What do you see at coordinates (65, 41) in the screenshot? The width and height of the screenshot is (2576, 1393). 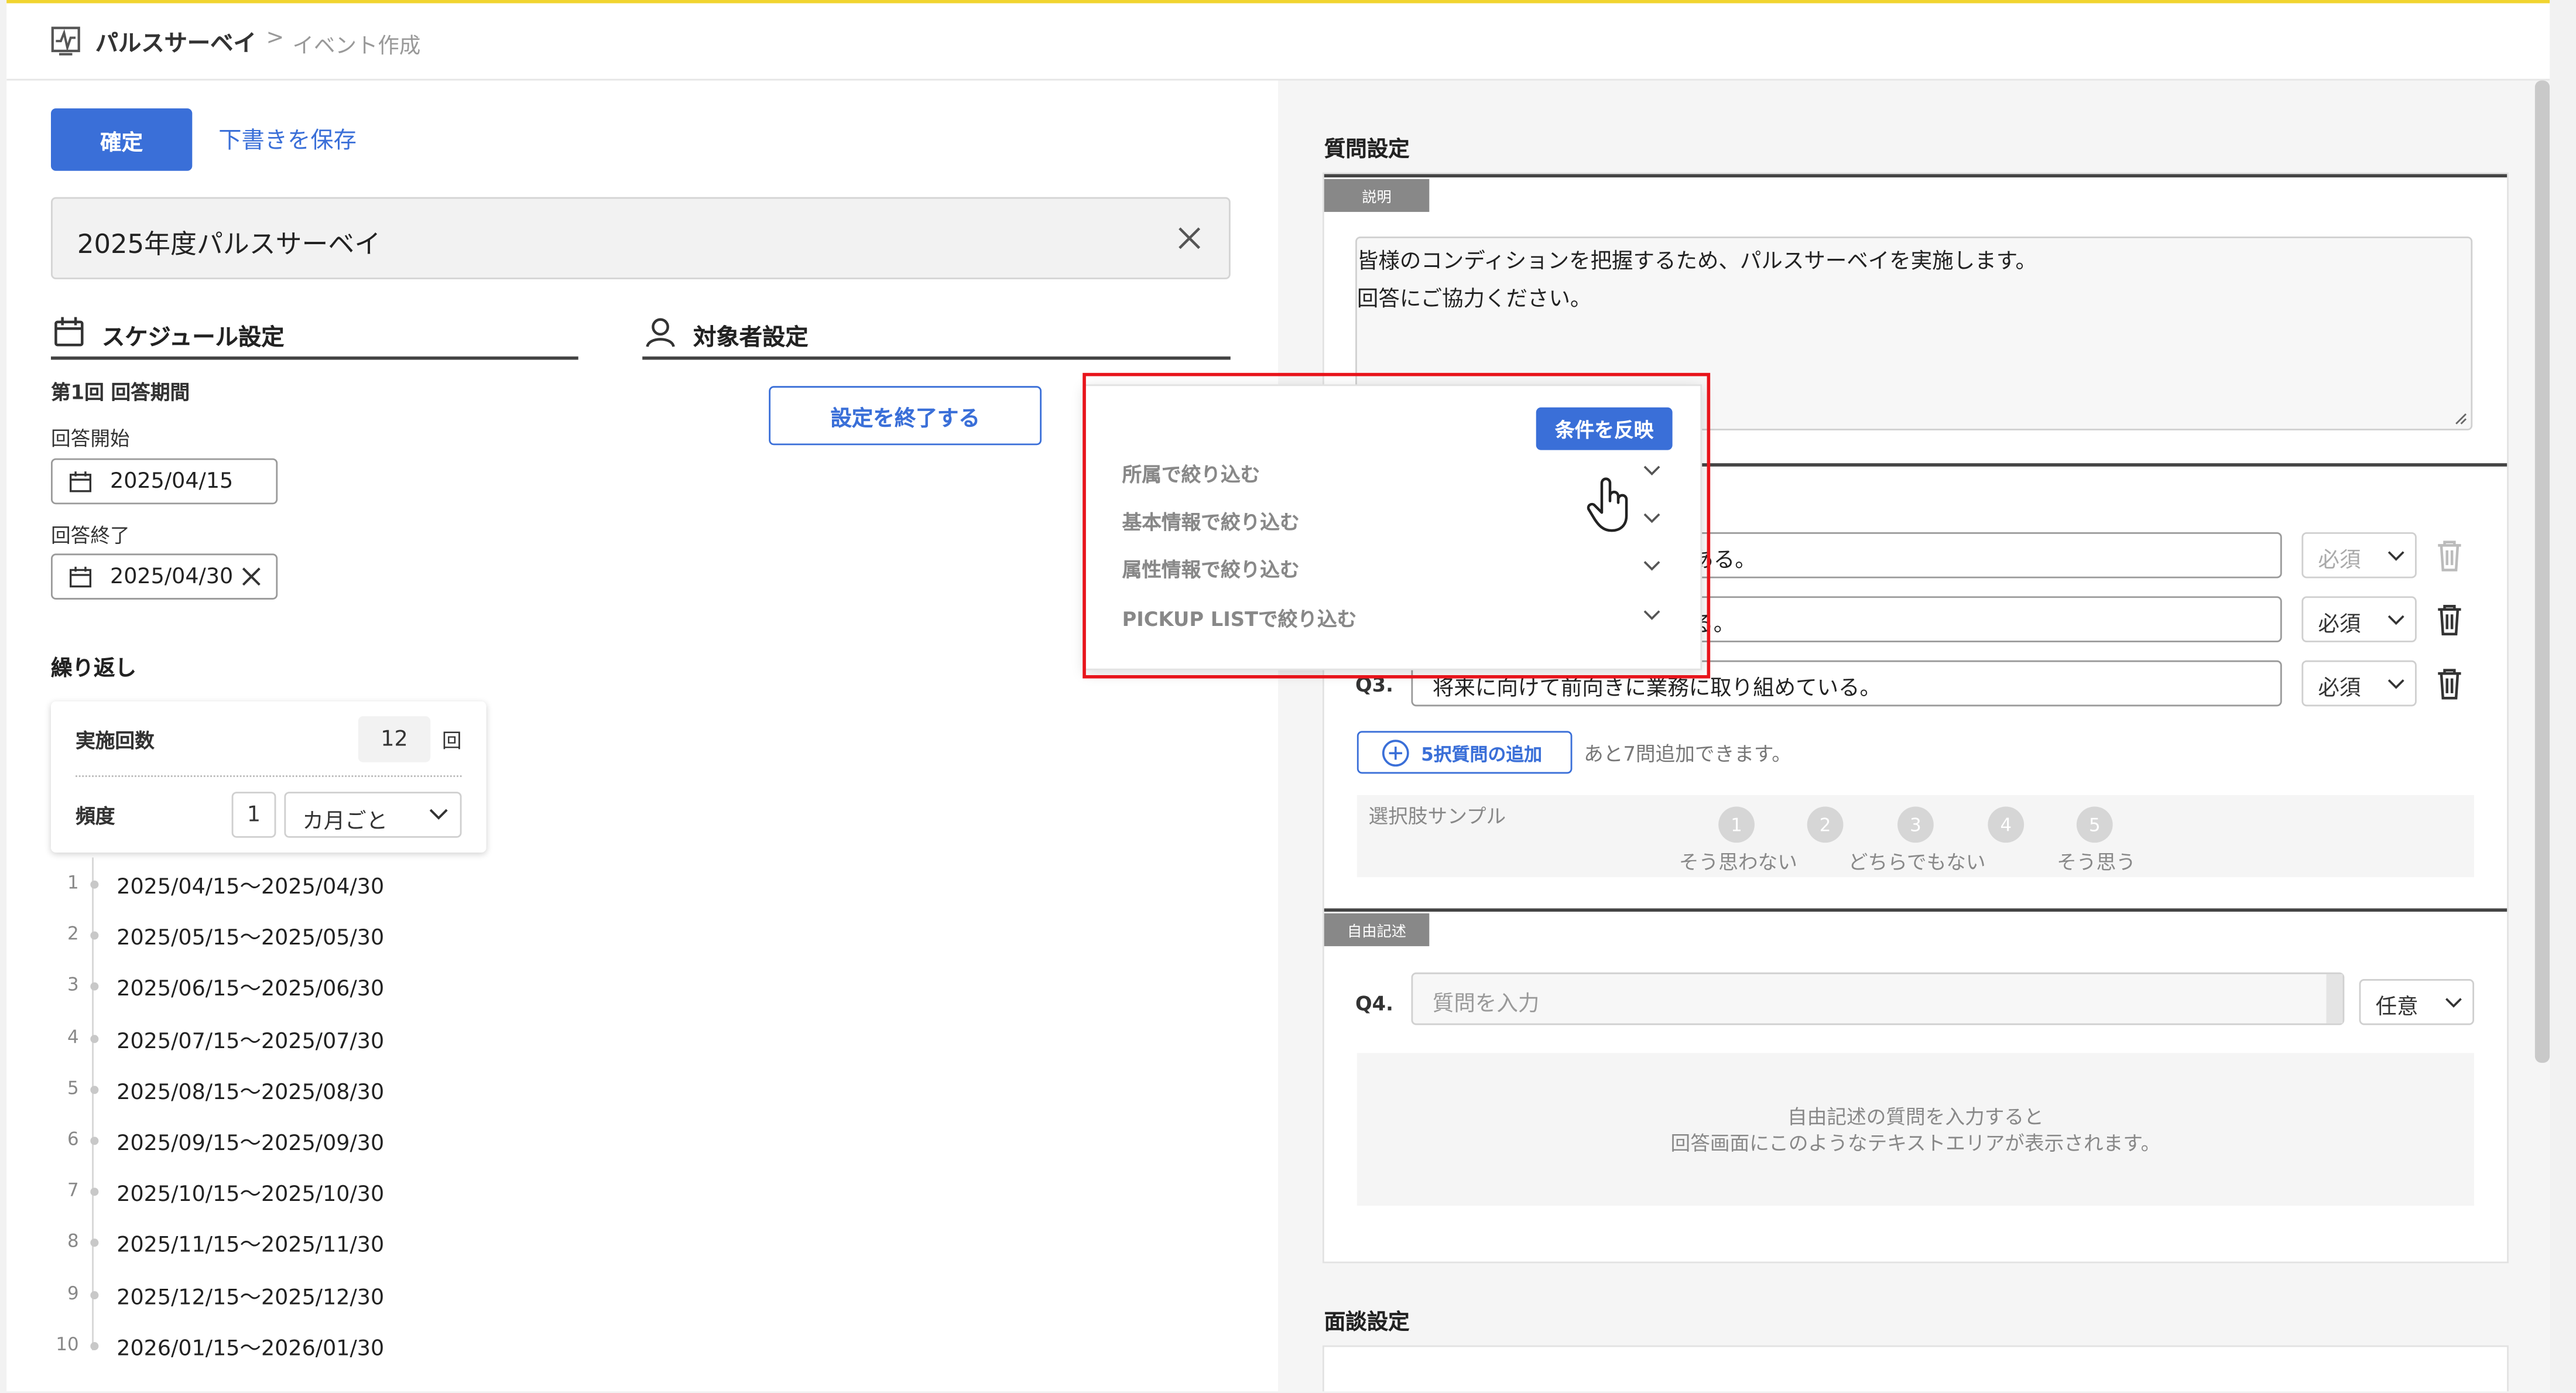 I see `pulse-app-icon` at bounding box center [65, 41].